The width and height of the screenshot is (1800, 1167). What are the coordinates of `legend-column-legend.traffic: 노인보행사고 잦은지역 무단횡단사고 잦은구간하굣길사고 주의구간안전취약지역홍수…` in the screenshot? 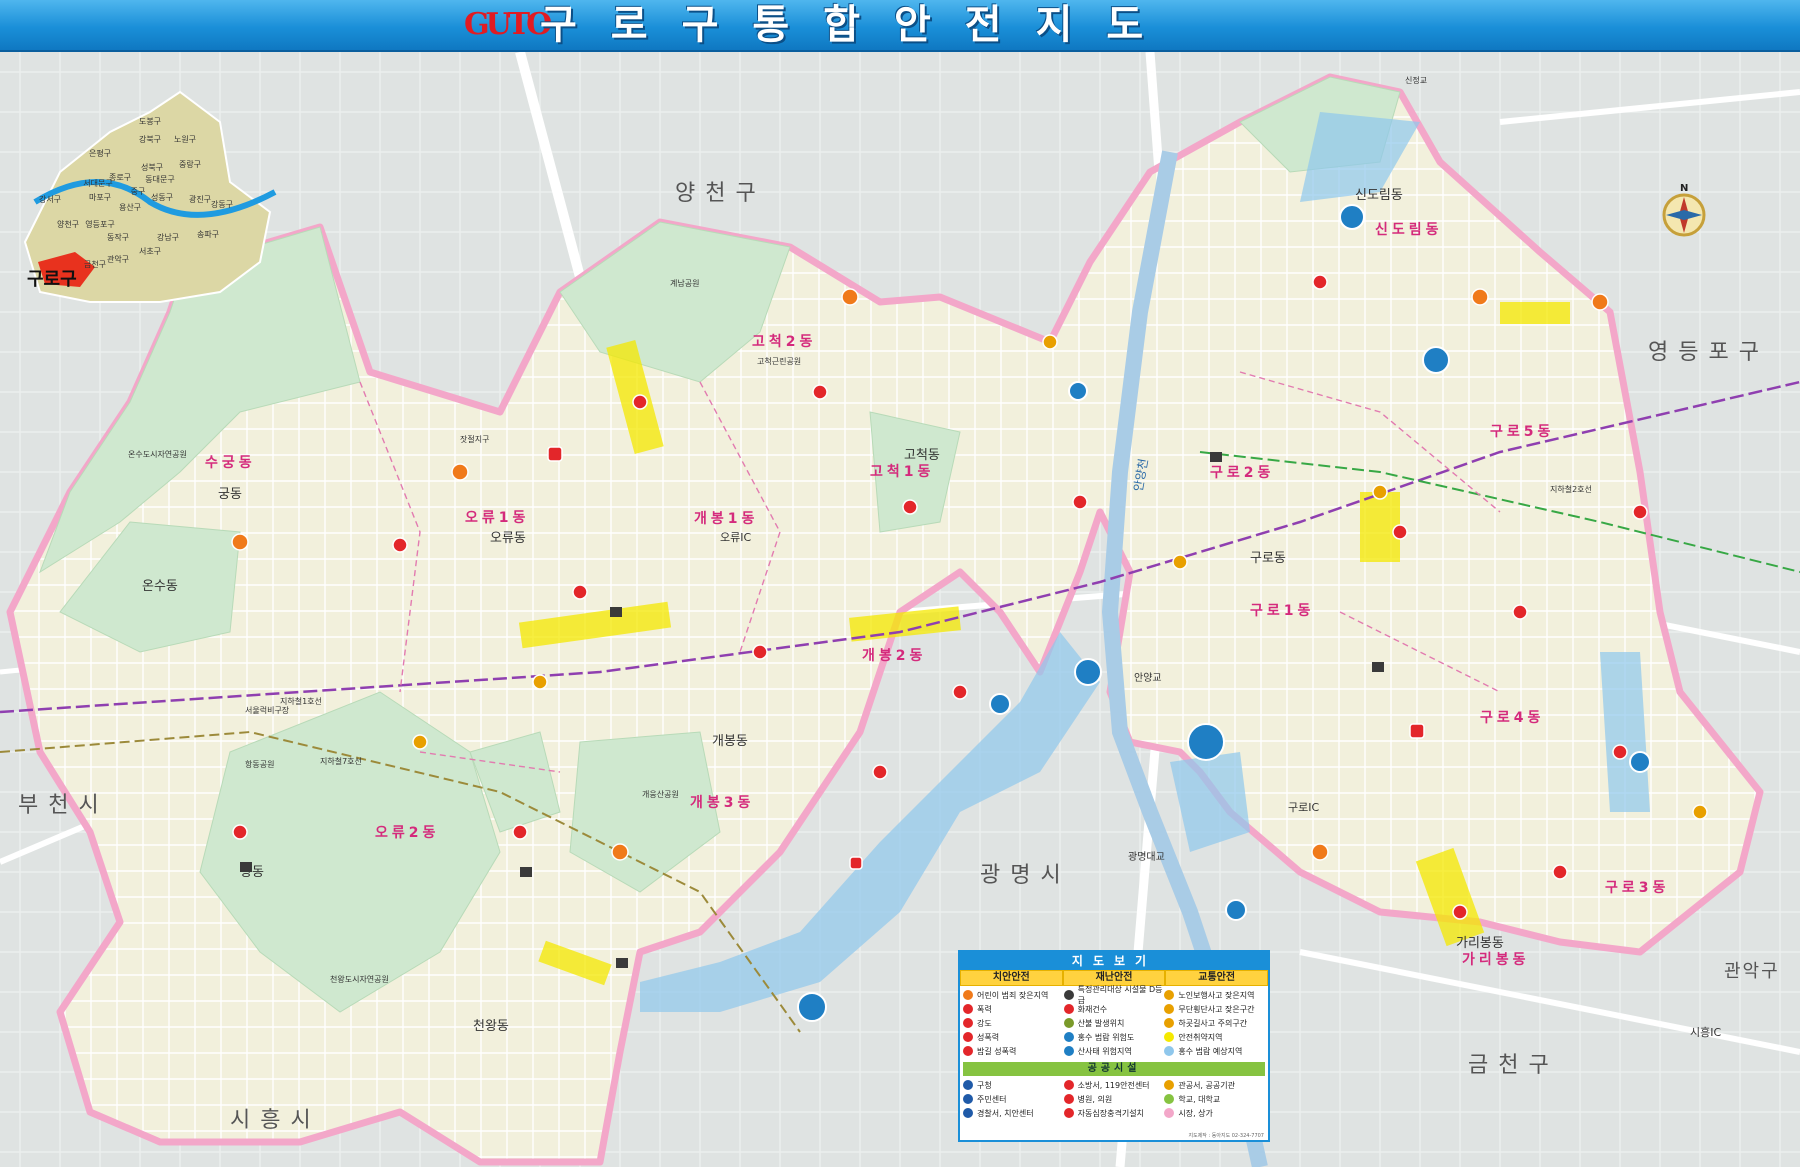 It's located at (1214, 1023).